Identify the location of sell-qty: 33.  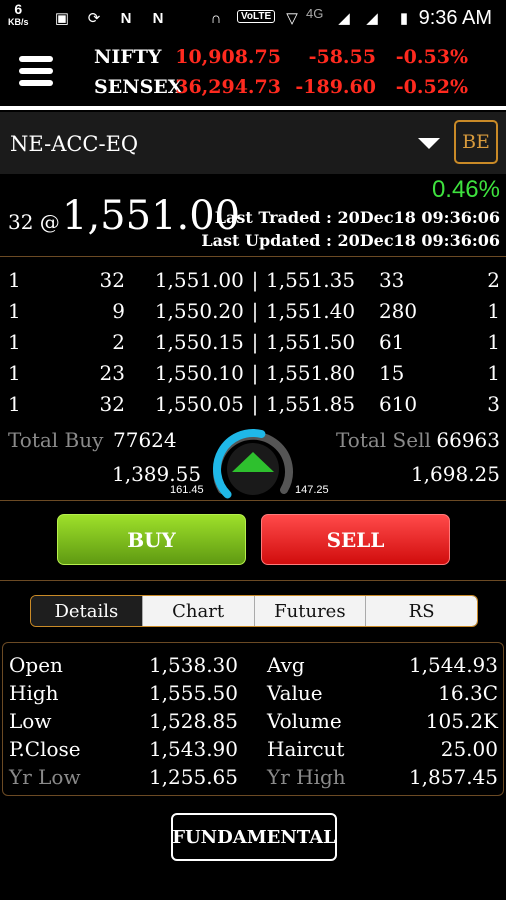
(391, 279).